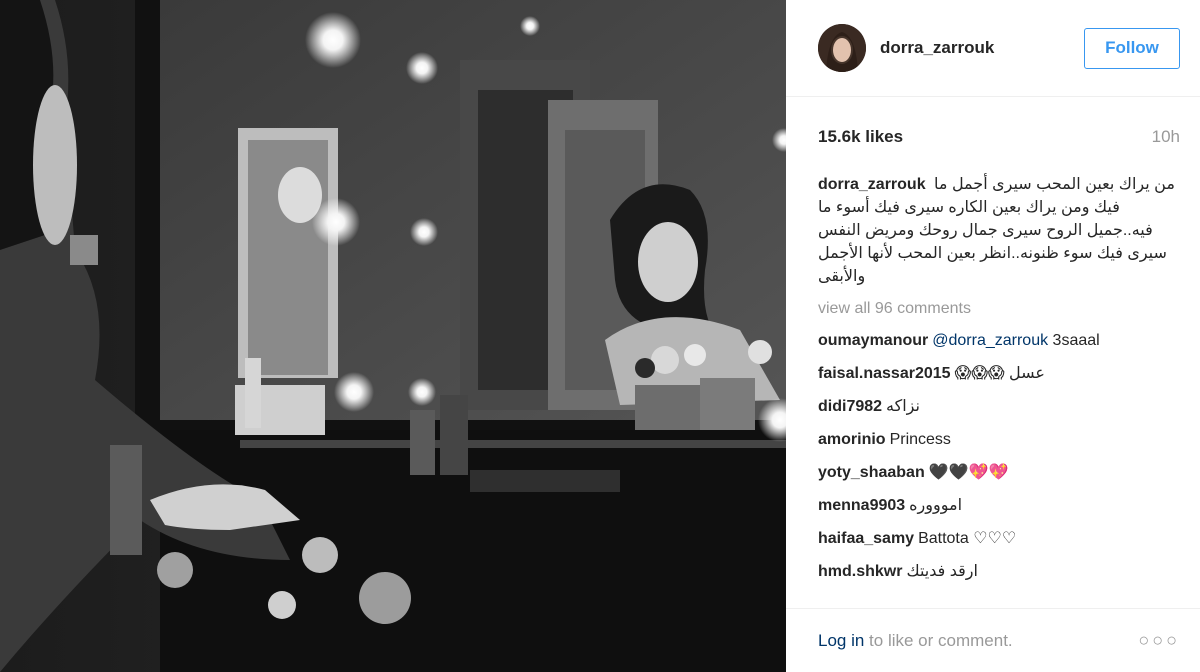  What do you see at coordinates (860, 571) in the screenshot?
I see `comment-username: hmd.shkwr` at bounding box center [860, 571].